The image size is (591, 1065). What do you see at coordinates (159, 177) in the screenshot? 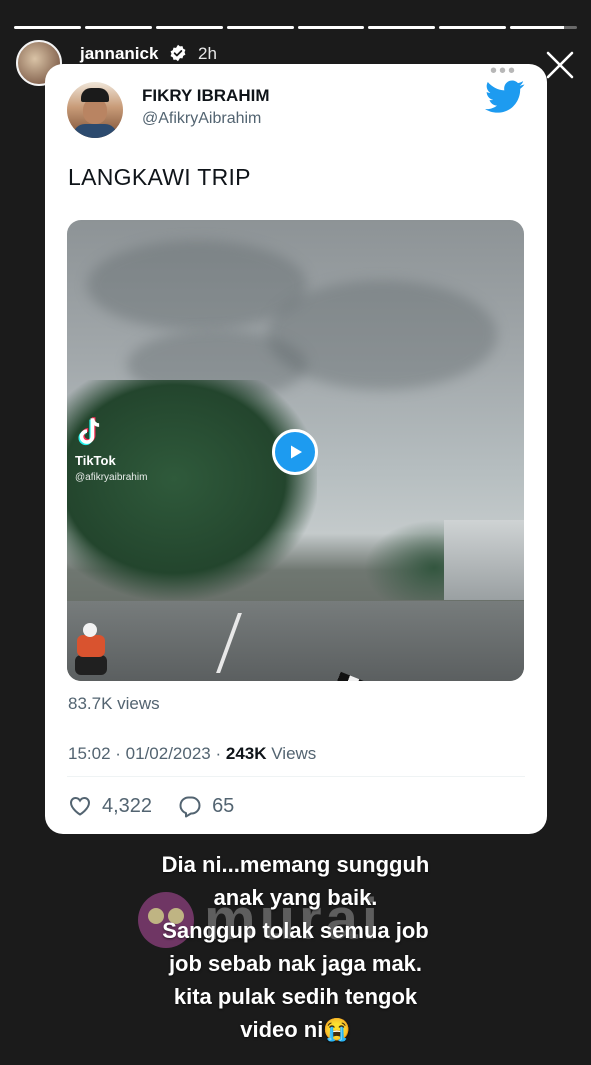
I see `tweet-text: LANGKAWI TRIP` at bounding box center [159, 177].